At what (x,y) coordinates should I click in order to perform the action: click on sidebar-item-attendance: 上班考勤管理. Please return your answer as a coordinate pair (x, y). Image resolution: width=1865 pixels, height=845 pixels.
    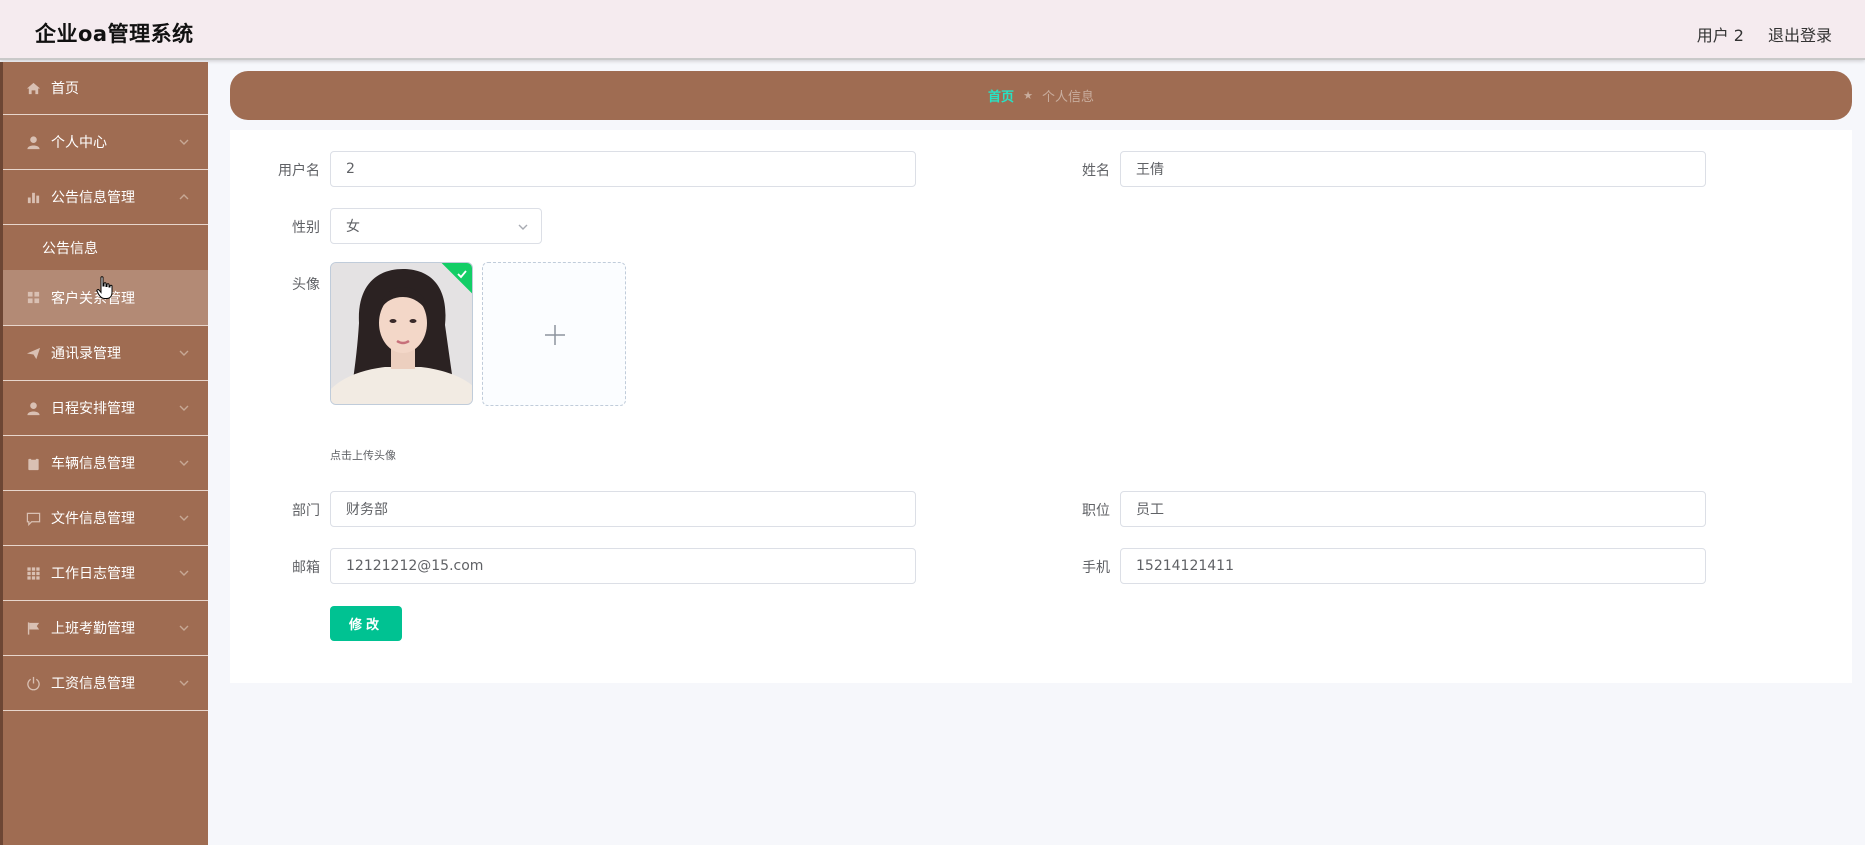
    Looking at the image, I should click on (105, 628).